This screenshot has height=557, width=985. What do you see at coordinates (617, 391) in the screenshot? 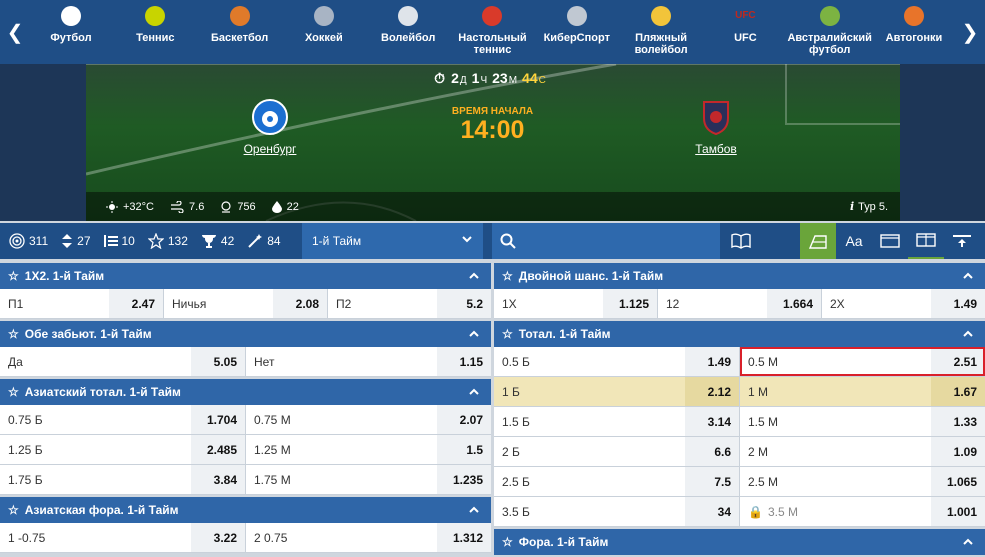
I see `outcome-cell: 1 Б 2.12` at bounding box center [617, 391].